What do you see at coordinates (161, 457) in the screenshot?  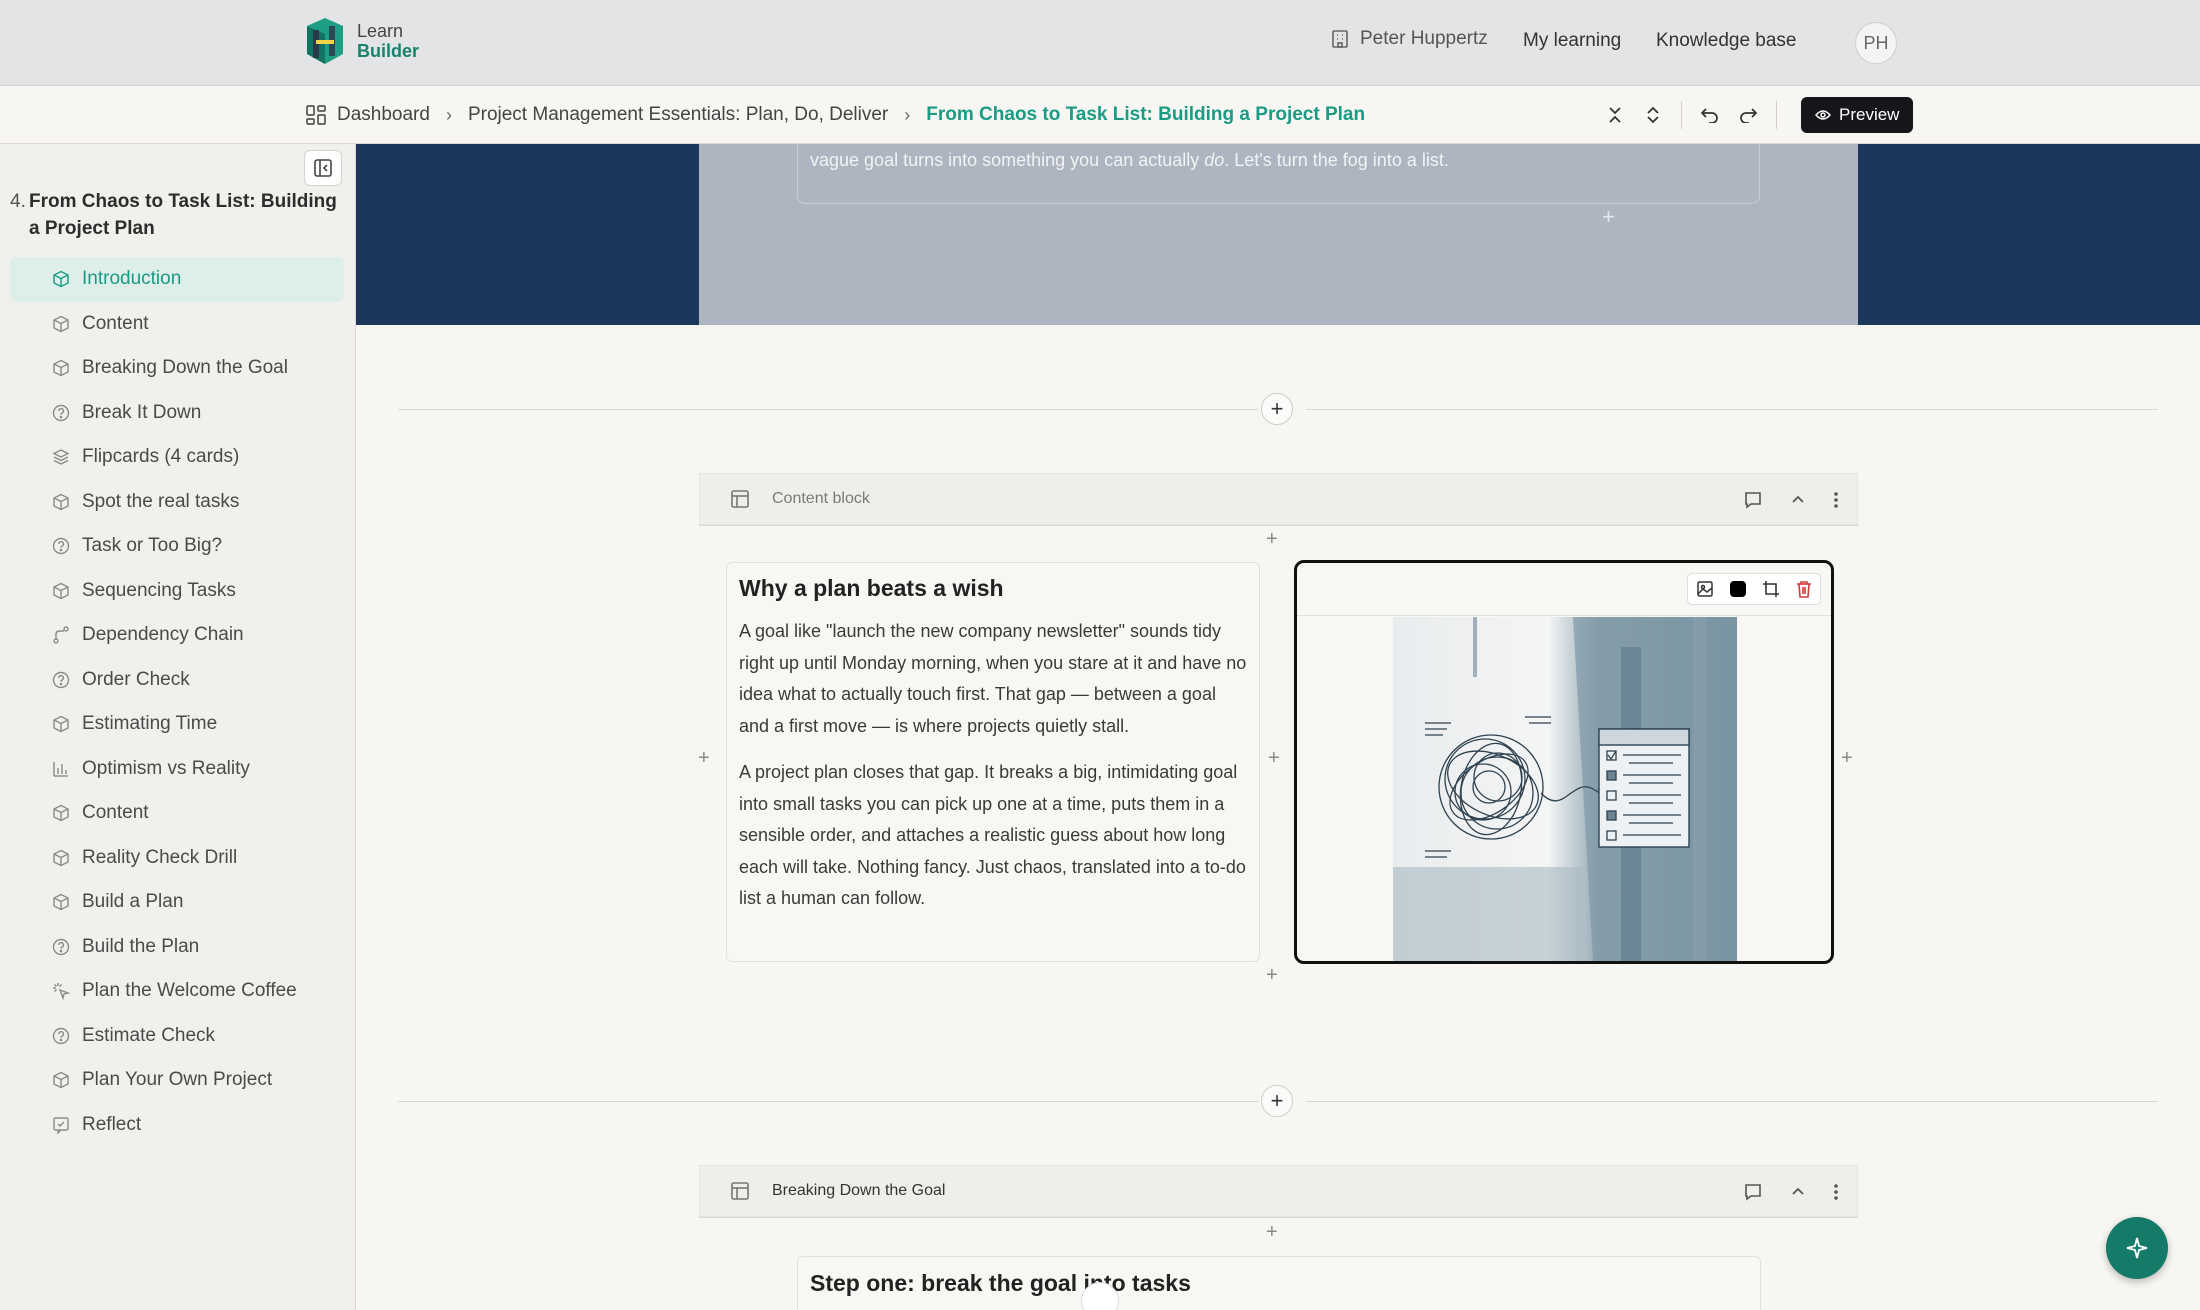 I see `sidebar-item-label: Flipcards (4 cards)` at bounding box center [161, 457].